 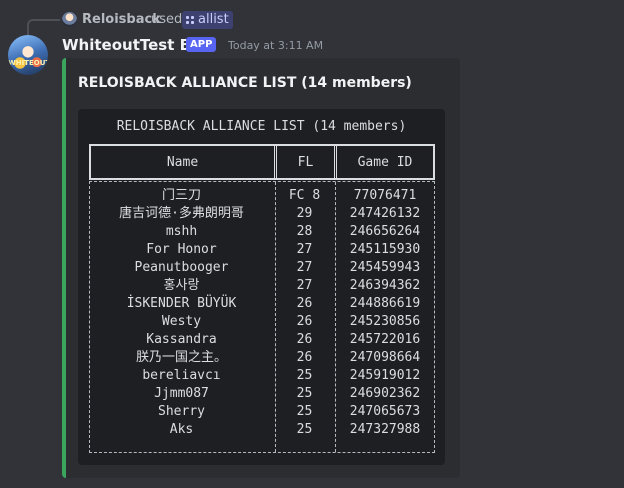 What do you see at coordinates (262, 162) in the screenshot?
I see `table-header: Name FL Game ID` at bounding box center [262, 162].